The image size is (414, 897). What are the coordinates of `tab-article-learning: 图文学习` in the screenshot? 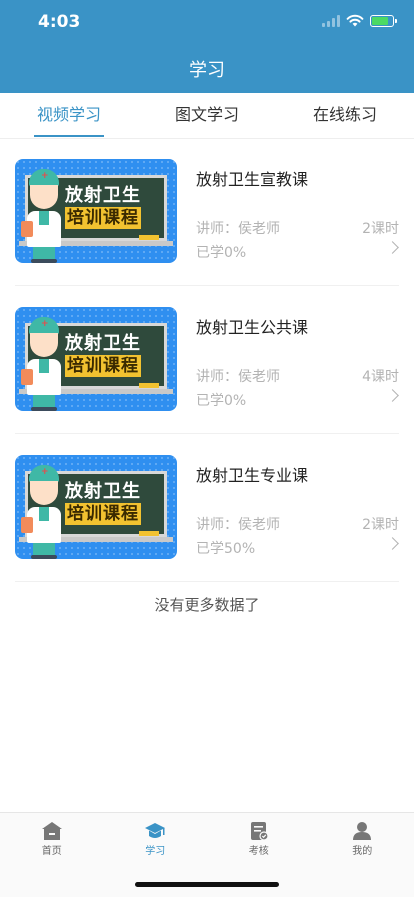 It's located at (207, 115).